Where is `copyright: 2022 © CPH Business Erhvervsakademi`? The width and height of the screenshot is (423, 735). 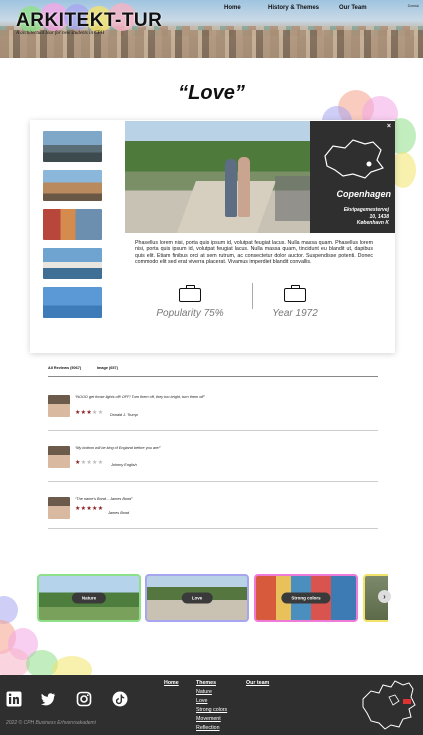
copyright: 2022 © CPH Business Erhvervsakademi is located at coordinates (51, 723).